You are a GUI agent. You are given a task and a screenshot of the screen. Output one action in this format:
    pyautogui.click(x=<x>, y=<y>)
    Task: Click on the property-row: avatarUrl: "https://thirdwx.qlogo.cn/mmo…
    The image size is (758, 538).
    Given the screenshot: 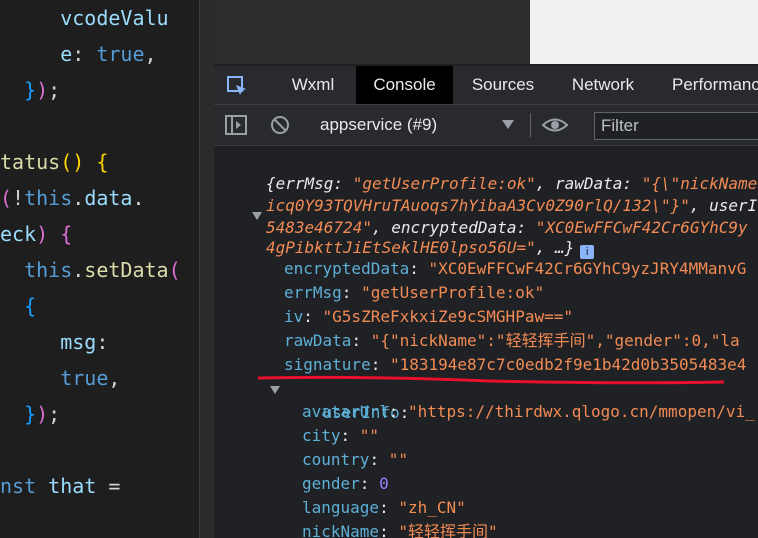 What is the action you would take?
    pyautogui.click(x=528, y=412)
    